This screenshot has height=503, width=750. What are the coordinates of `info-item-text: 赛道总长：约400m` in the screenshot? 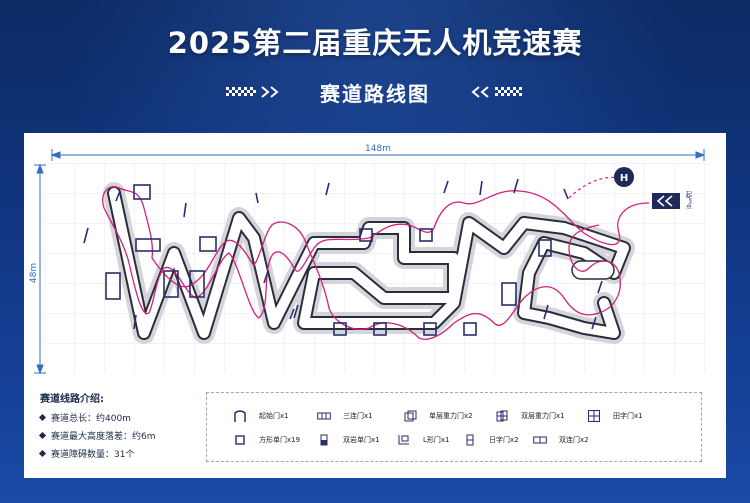 It's located at (91, 419).